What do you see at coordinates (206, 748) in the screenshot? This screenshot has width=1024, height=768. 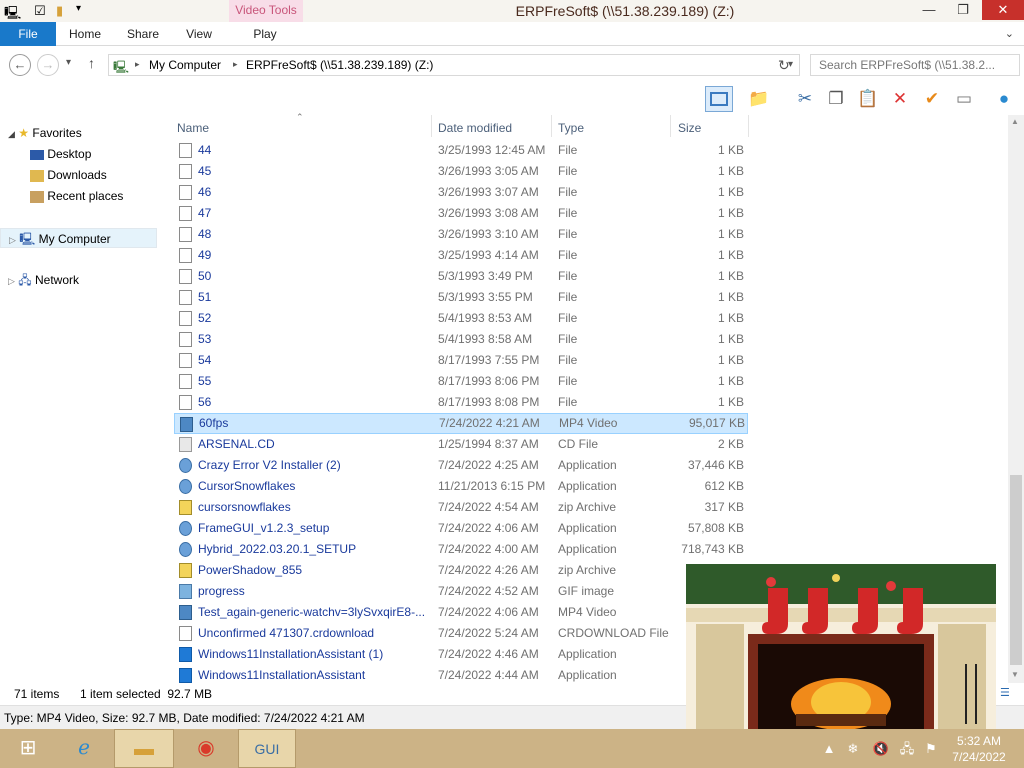 I see `chrome-icon: ◉` at bounding box center [206, 748].